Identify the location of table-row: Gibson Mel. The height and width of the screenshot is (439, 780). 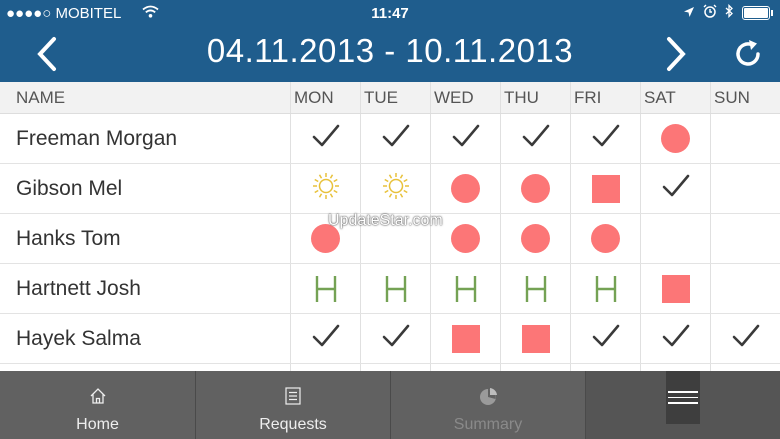
(390, 189).